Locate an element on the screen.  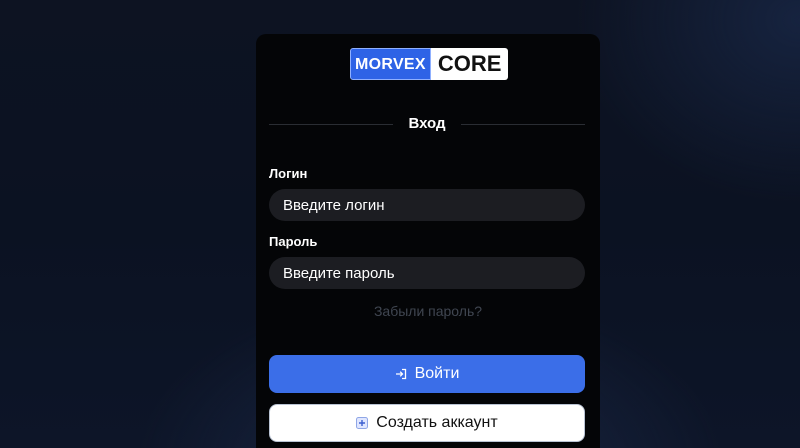
heading-divider: Вход is located at coordinates (427, 124).